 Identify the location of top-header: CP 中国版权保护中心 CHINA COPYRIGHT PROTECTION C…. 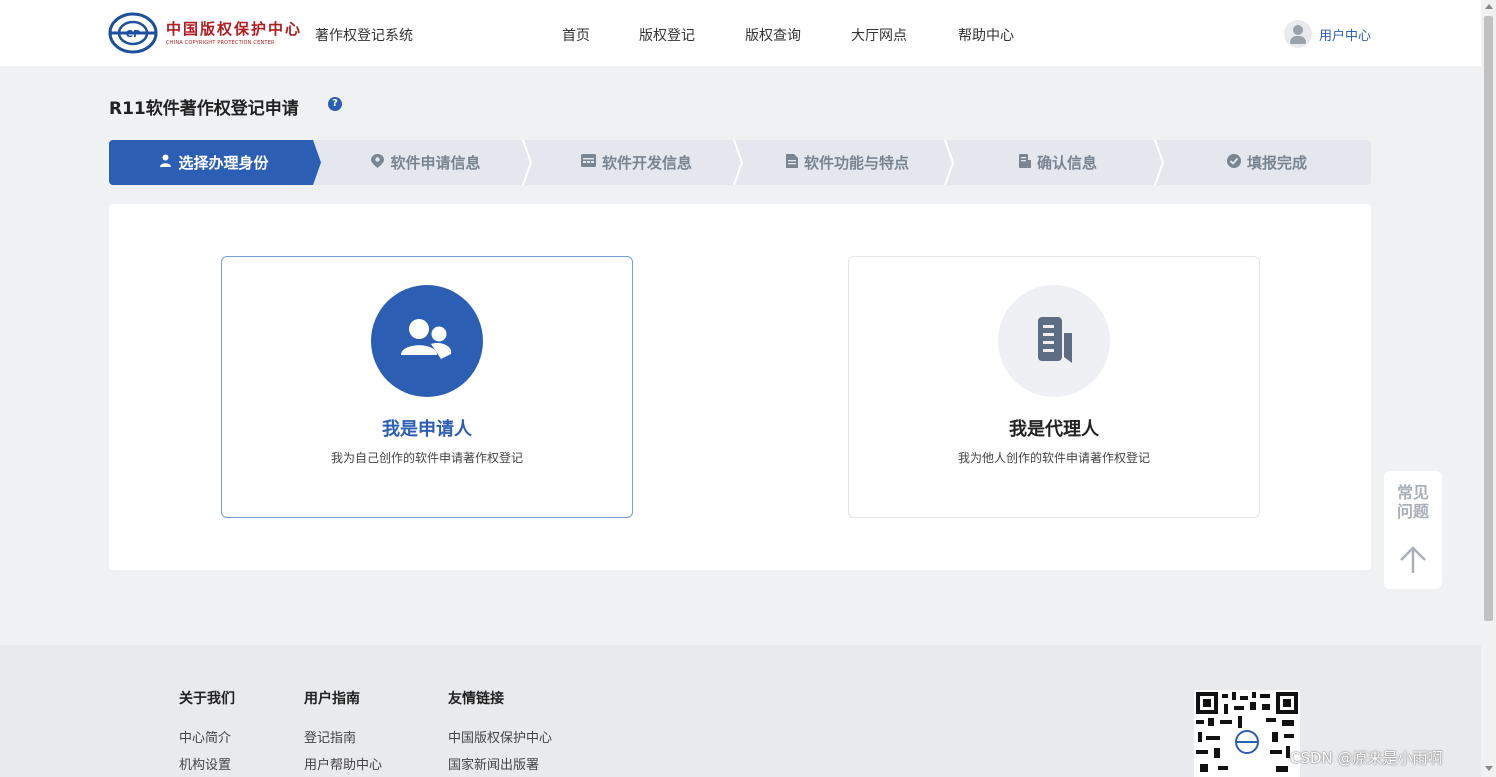
(740, 33).